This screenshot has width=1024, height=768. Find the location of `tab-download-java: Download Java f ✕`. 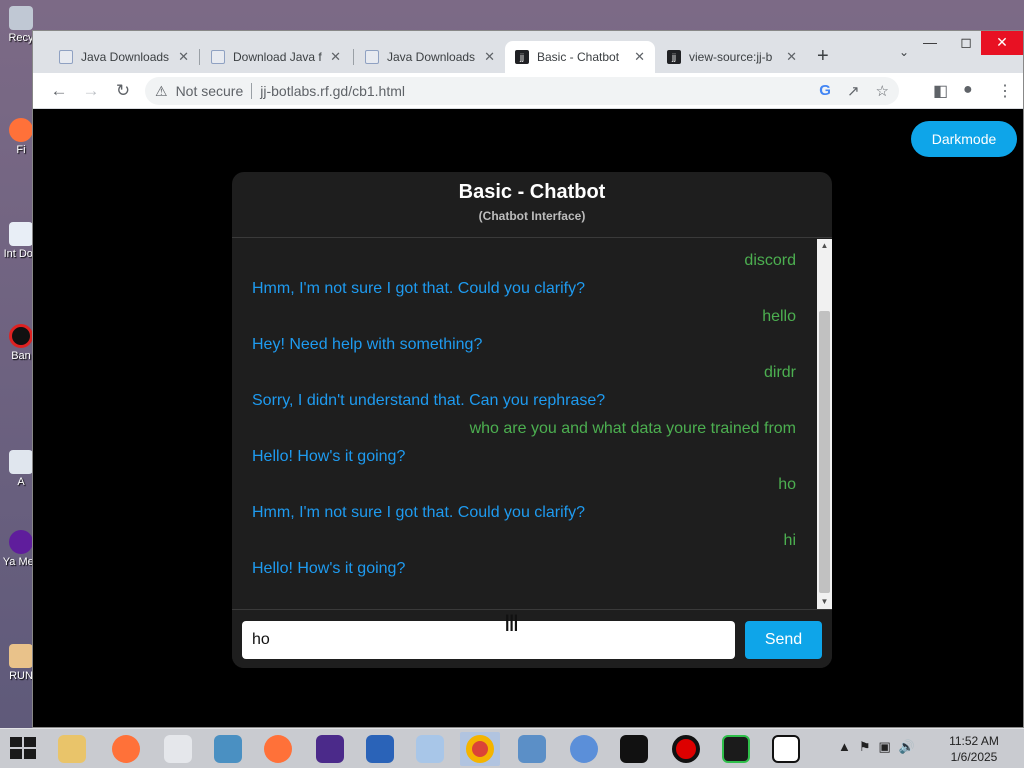

tab-download-java: Download Java f ✕ is located at coordinates (276, 57).